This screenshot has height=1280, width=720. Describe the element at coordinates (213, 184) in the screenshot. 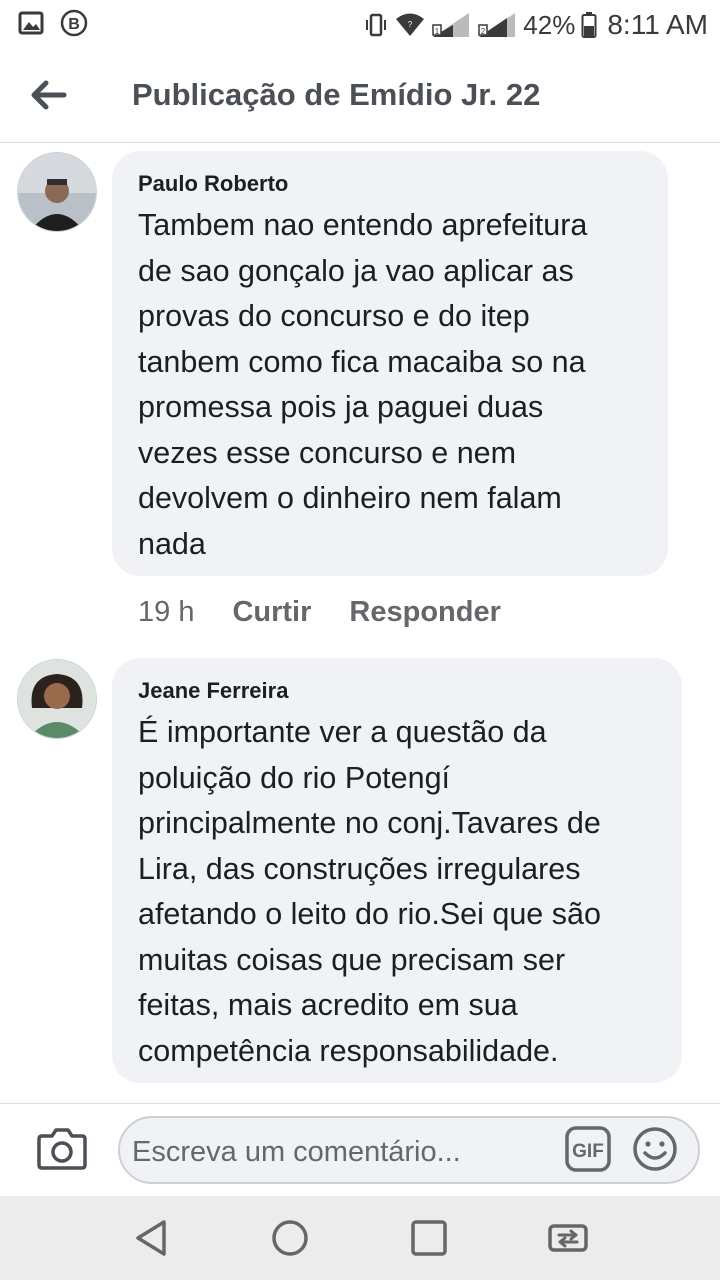

I see `comment-author: Paulo Roberto` at that location.